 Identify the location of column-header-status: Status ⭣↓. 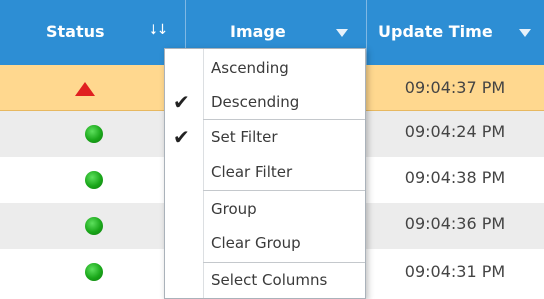
(92, 32).